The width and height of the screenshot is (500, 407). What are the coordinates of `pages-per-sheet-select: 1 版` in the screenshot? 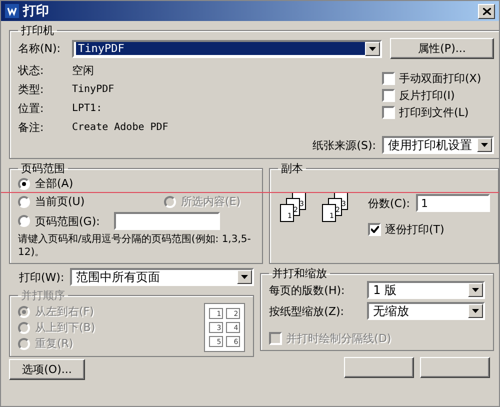 It's located at (426, 290).